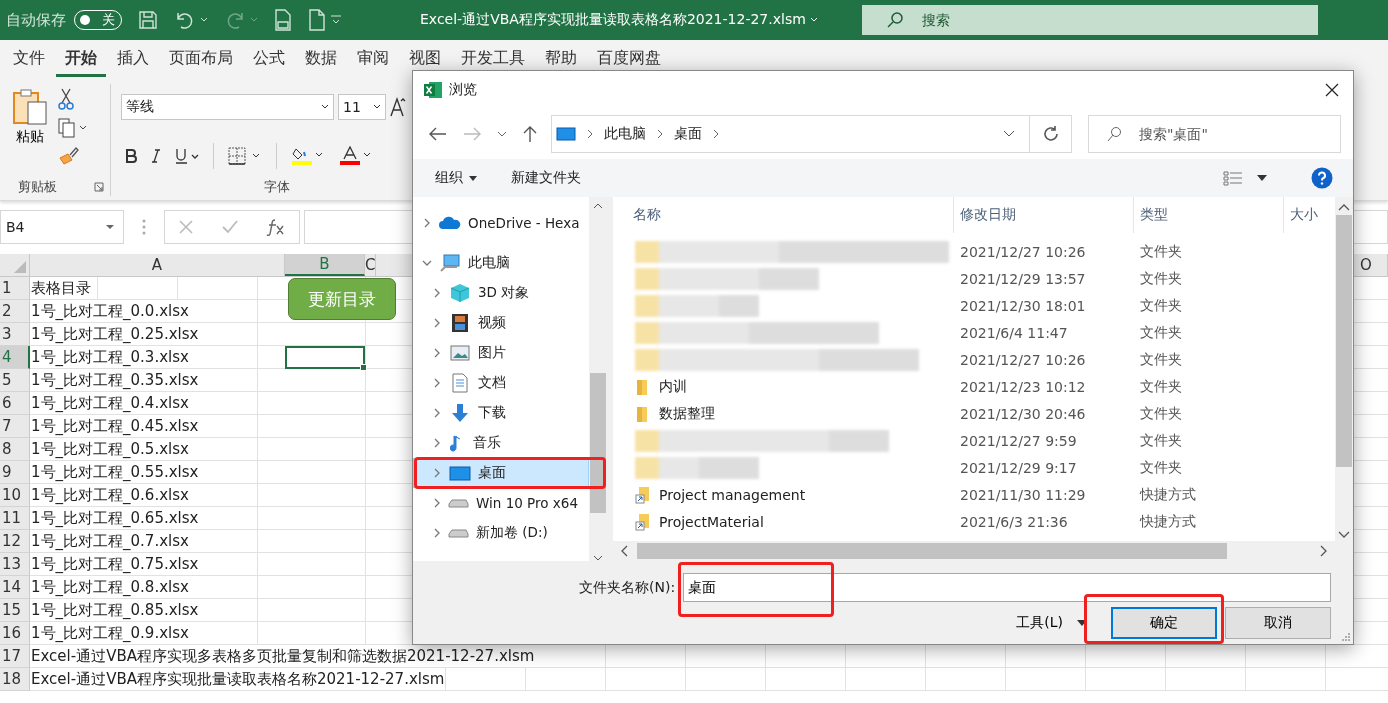  Describe the element at coordinates (629, 59) in the screenshot. I see `ribbon-tab: 百度网盘` at that location.